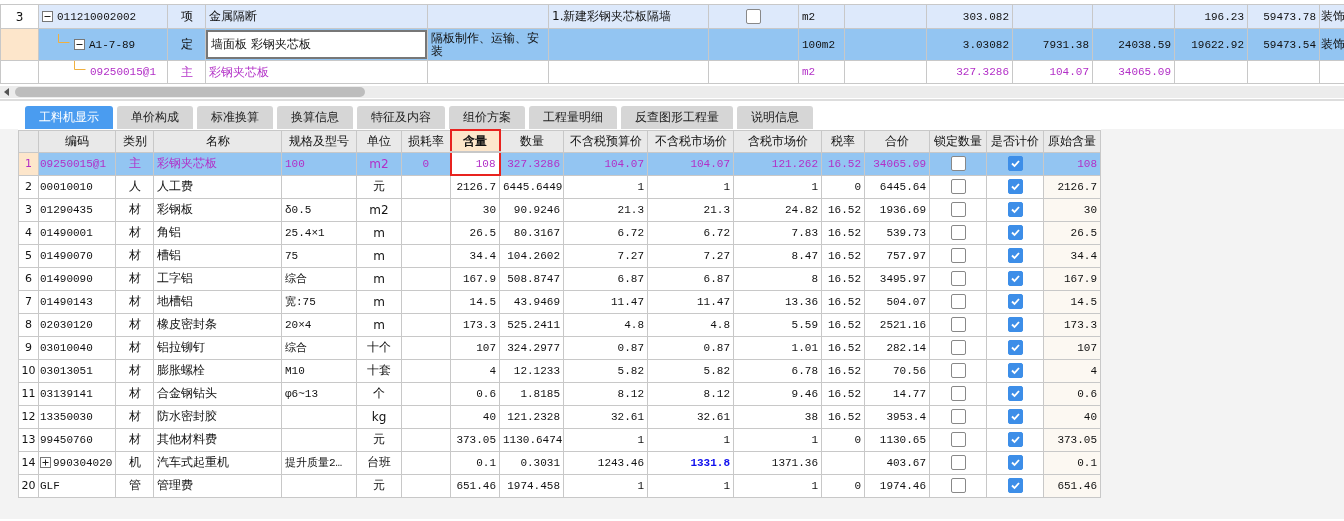 The image size is (1344, 521). Describe the element at coordinates (1083, 301) in the screenshot. I see `content-value: 14.5` at that location.